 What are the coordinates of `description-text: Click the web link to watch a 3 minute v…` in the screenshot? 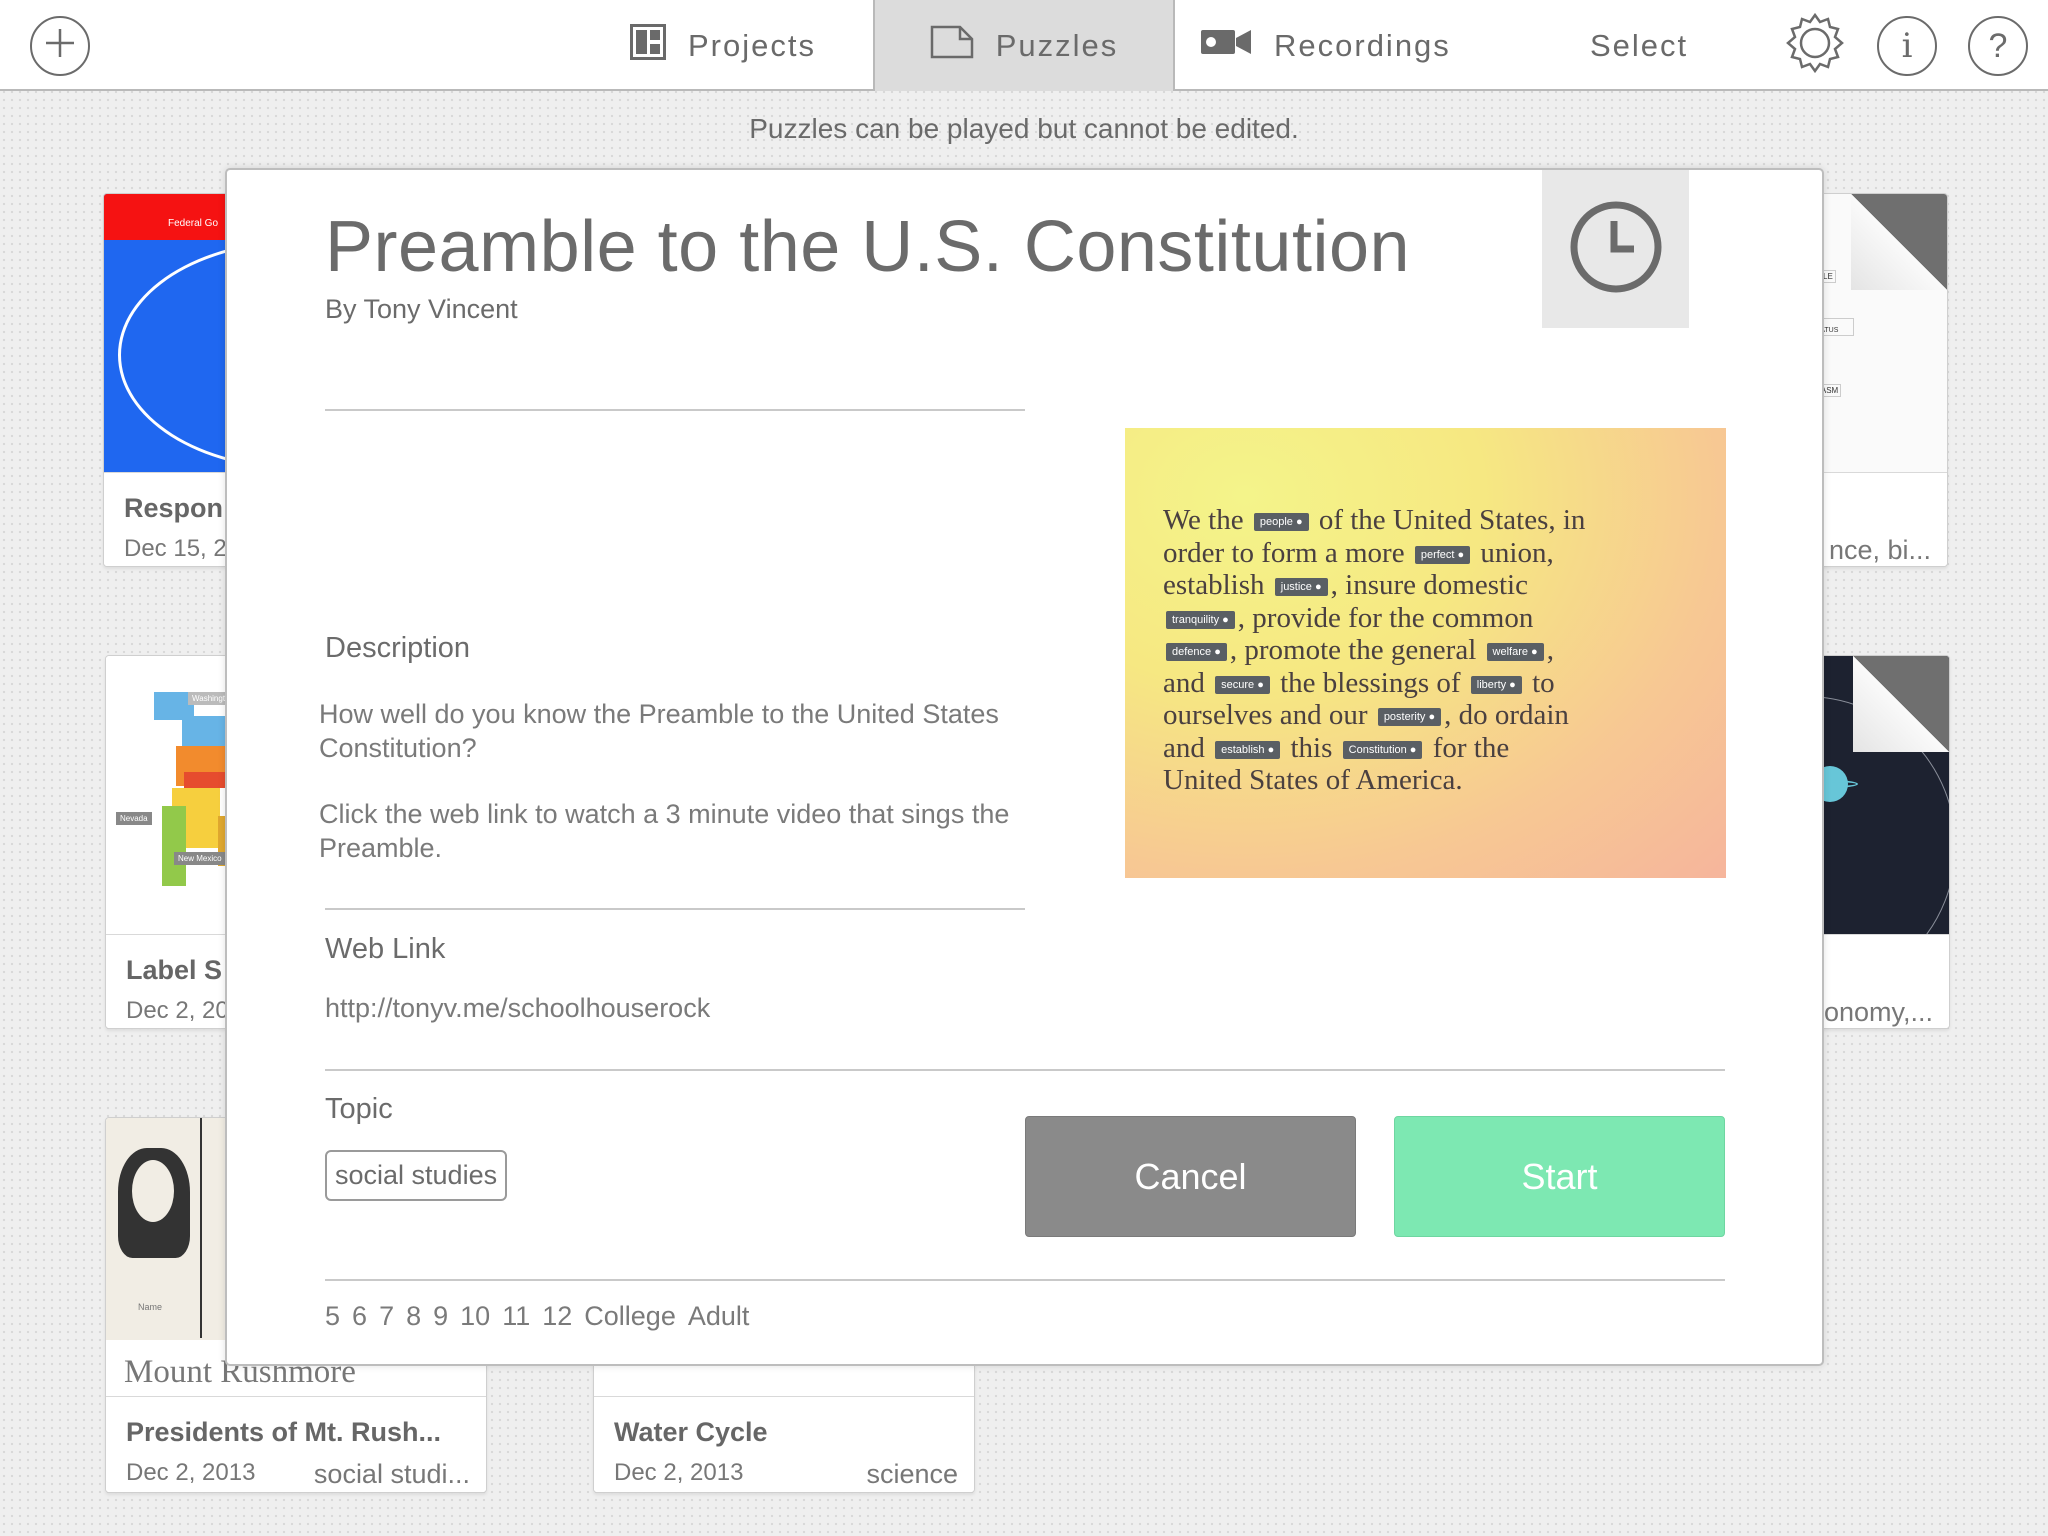 It's located at (664, 831).